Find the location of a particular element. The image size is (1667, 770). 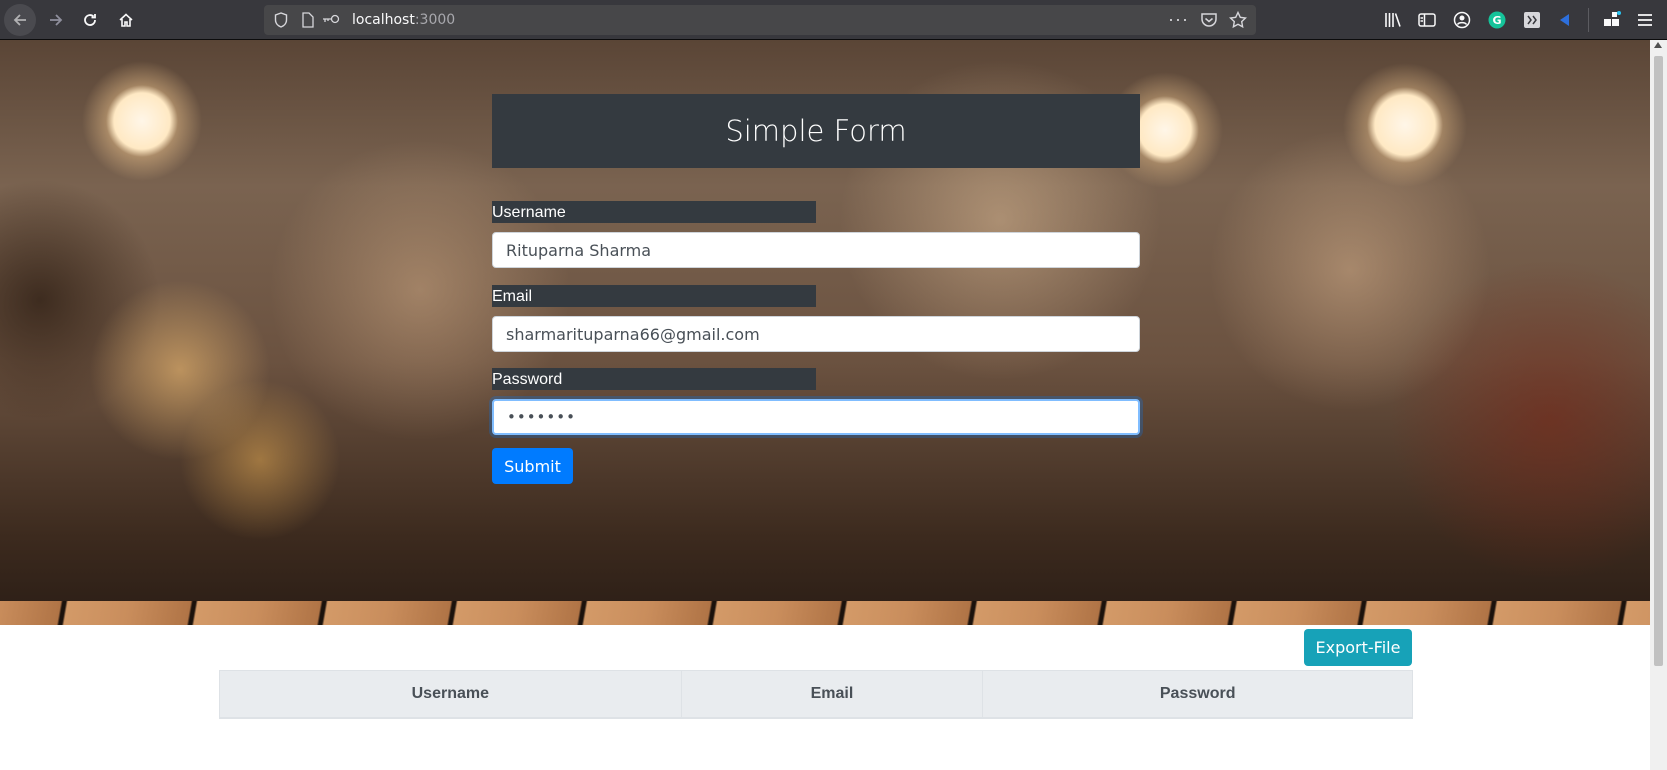

url-text: localhost:3000 is located at coordinates (403, 20).